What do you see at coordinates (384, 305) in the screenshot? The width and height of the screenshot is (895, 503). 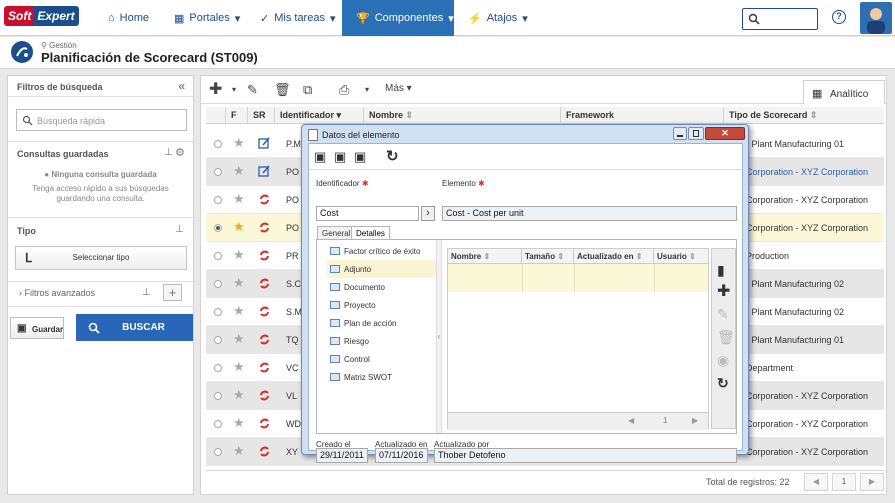 I see `details-nav-item: Proyecto` at bounding box center [384, 305].